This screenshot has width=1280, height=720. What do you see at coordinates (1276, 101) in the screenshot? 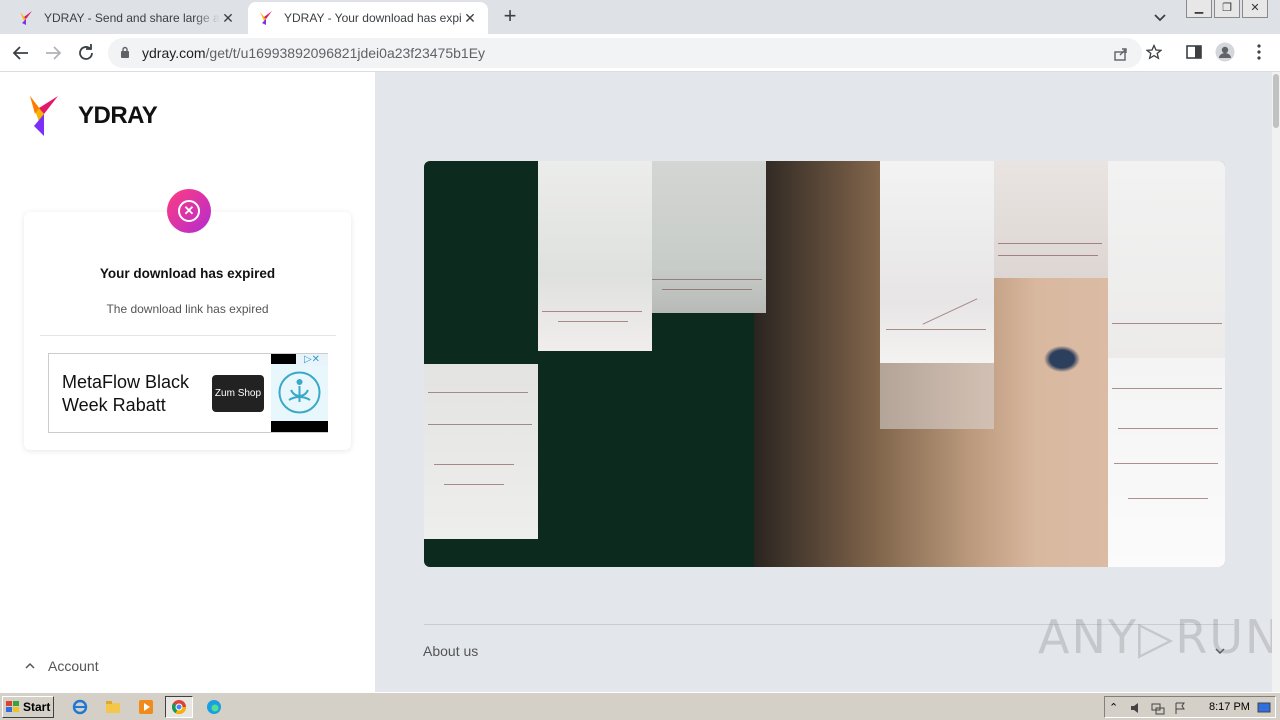
I see `scrollbar-thumb` at bounding box center [1276, 101].